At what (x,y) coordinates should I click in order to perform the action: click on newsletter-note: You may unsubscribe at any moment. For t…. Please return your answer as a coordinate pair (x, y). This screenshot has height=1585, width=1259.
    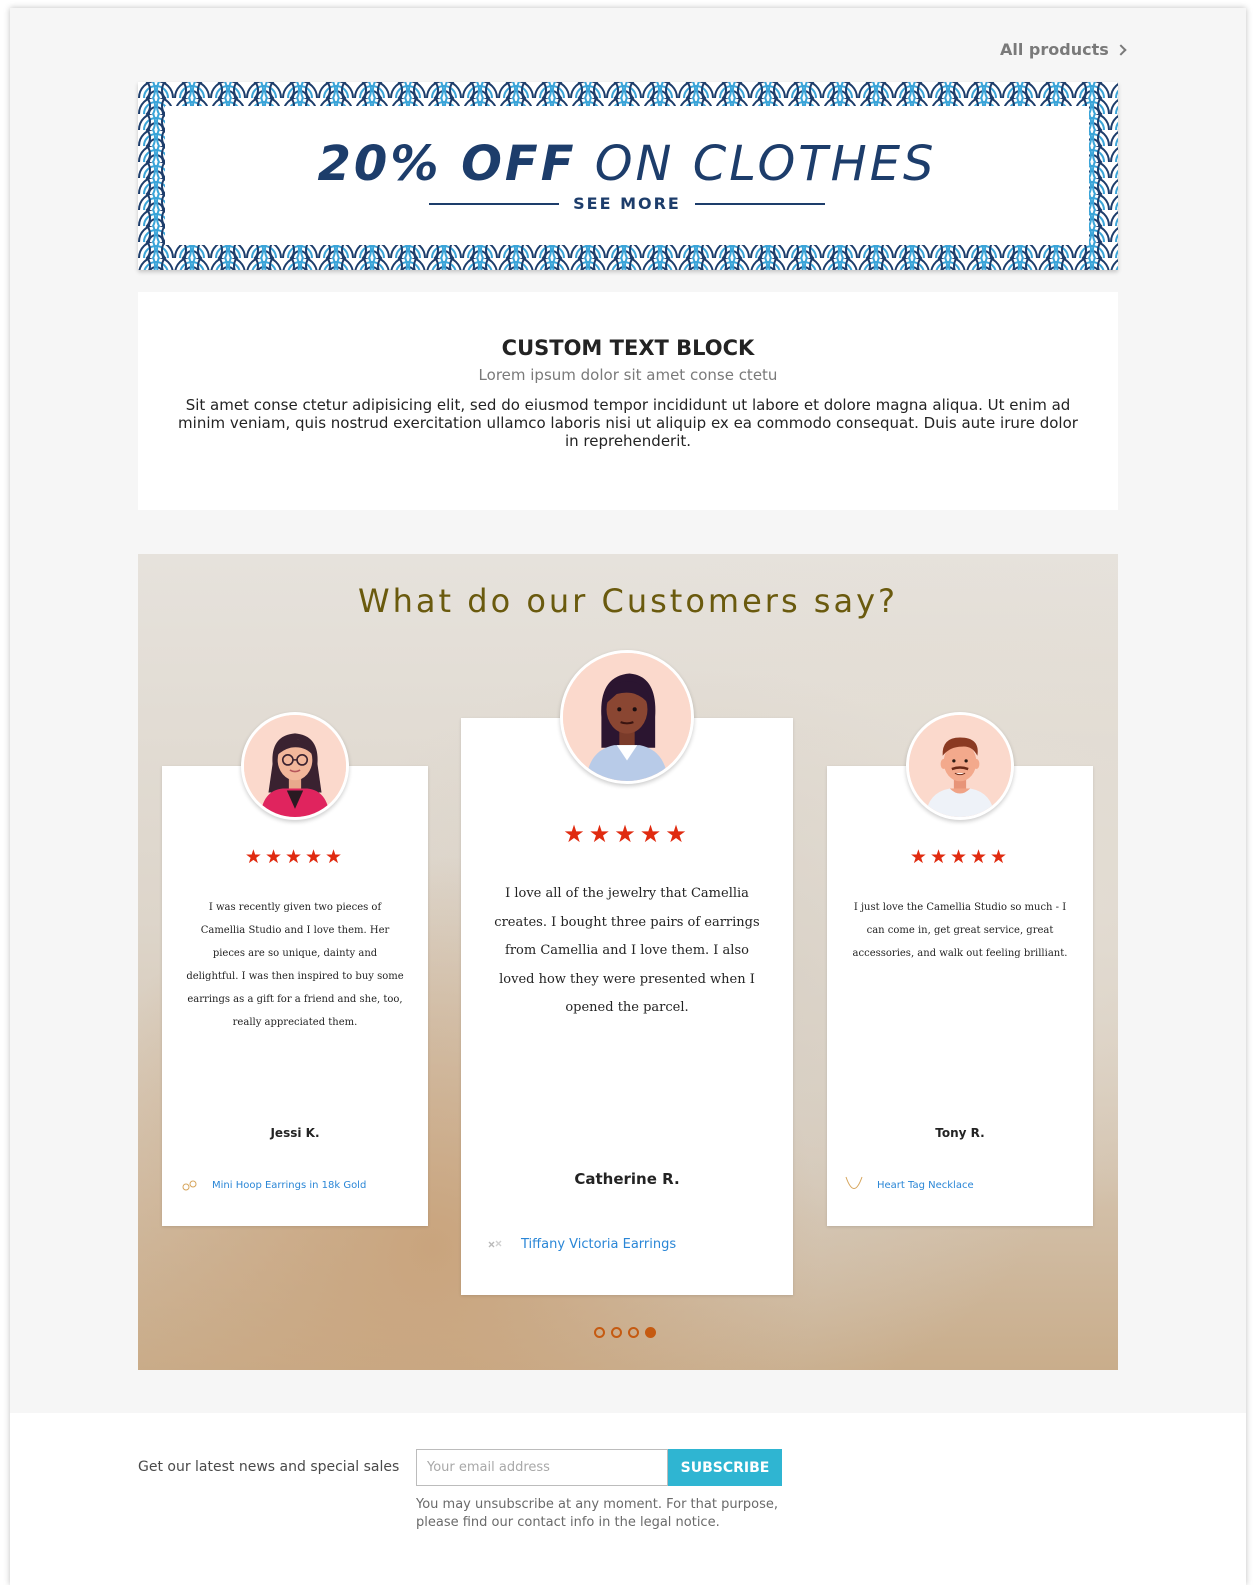
    Looking at the image, I should click on (597, 1513).